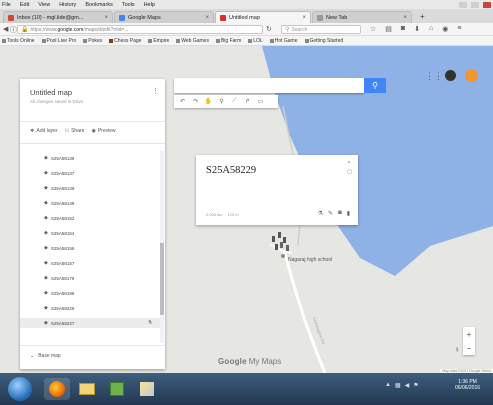 This screenshot has width=493, height=405. Describe the element at coordinates (388, 385) in the screenshot. I see `tray-arrow-icon: ▲` at that location.